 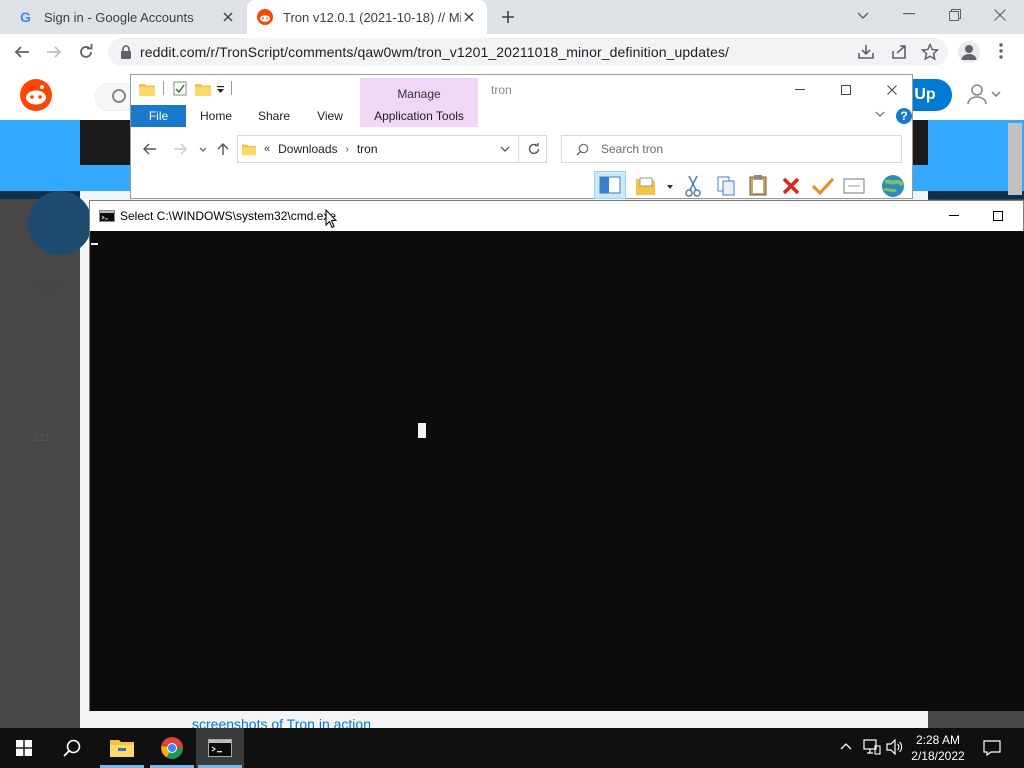 I want to click on clock-time: 2:28 AM, so click(x=938, y=740).